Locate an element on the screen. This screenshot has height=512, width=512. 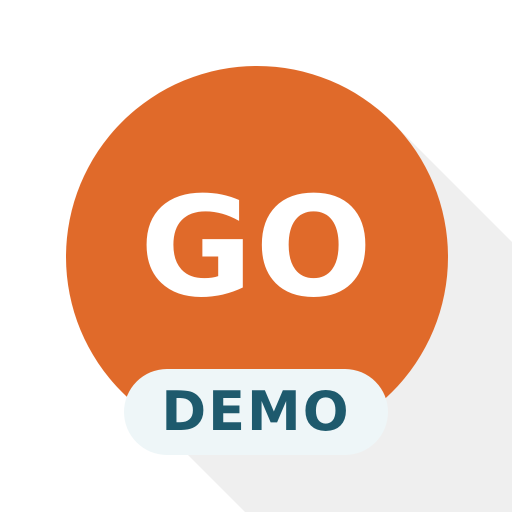
demo-badge-label: DEMO is located at coordinates (256, 411).